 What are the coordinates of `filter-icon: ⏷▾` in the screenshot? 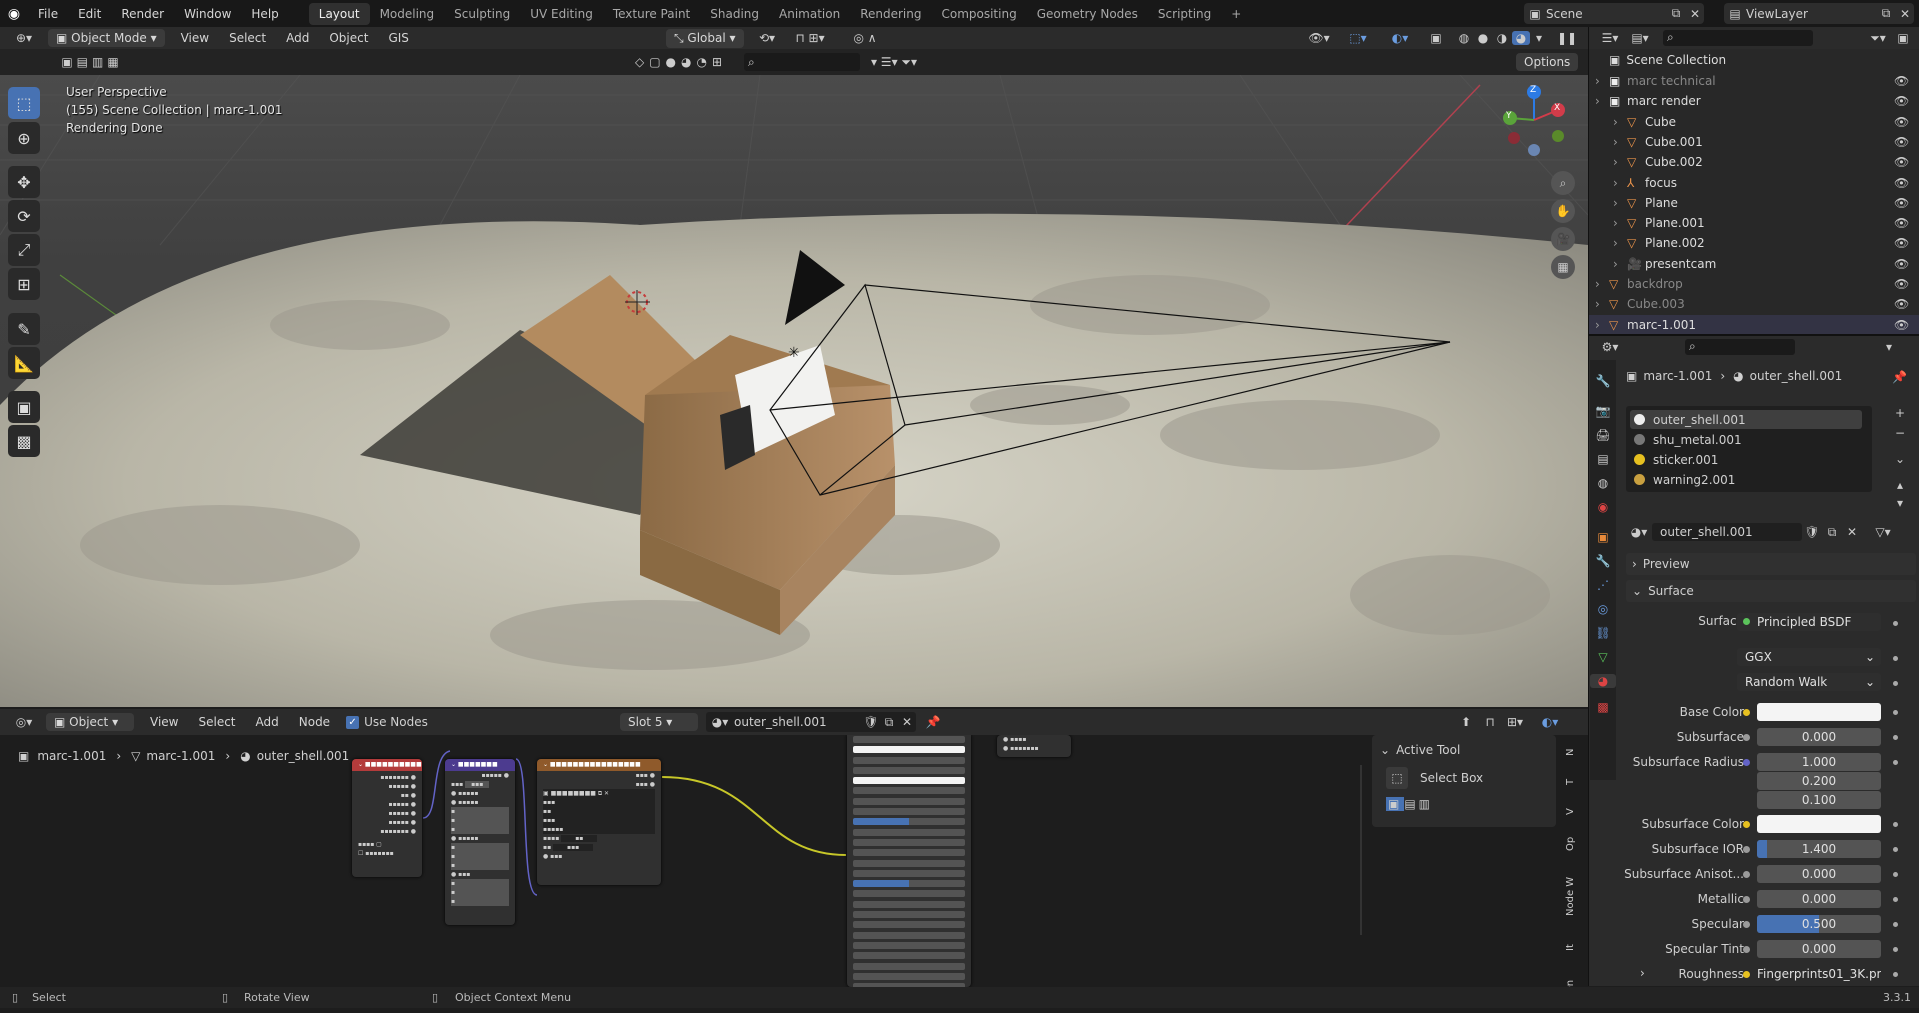 It's located at (1878, 38).